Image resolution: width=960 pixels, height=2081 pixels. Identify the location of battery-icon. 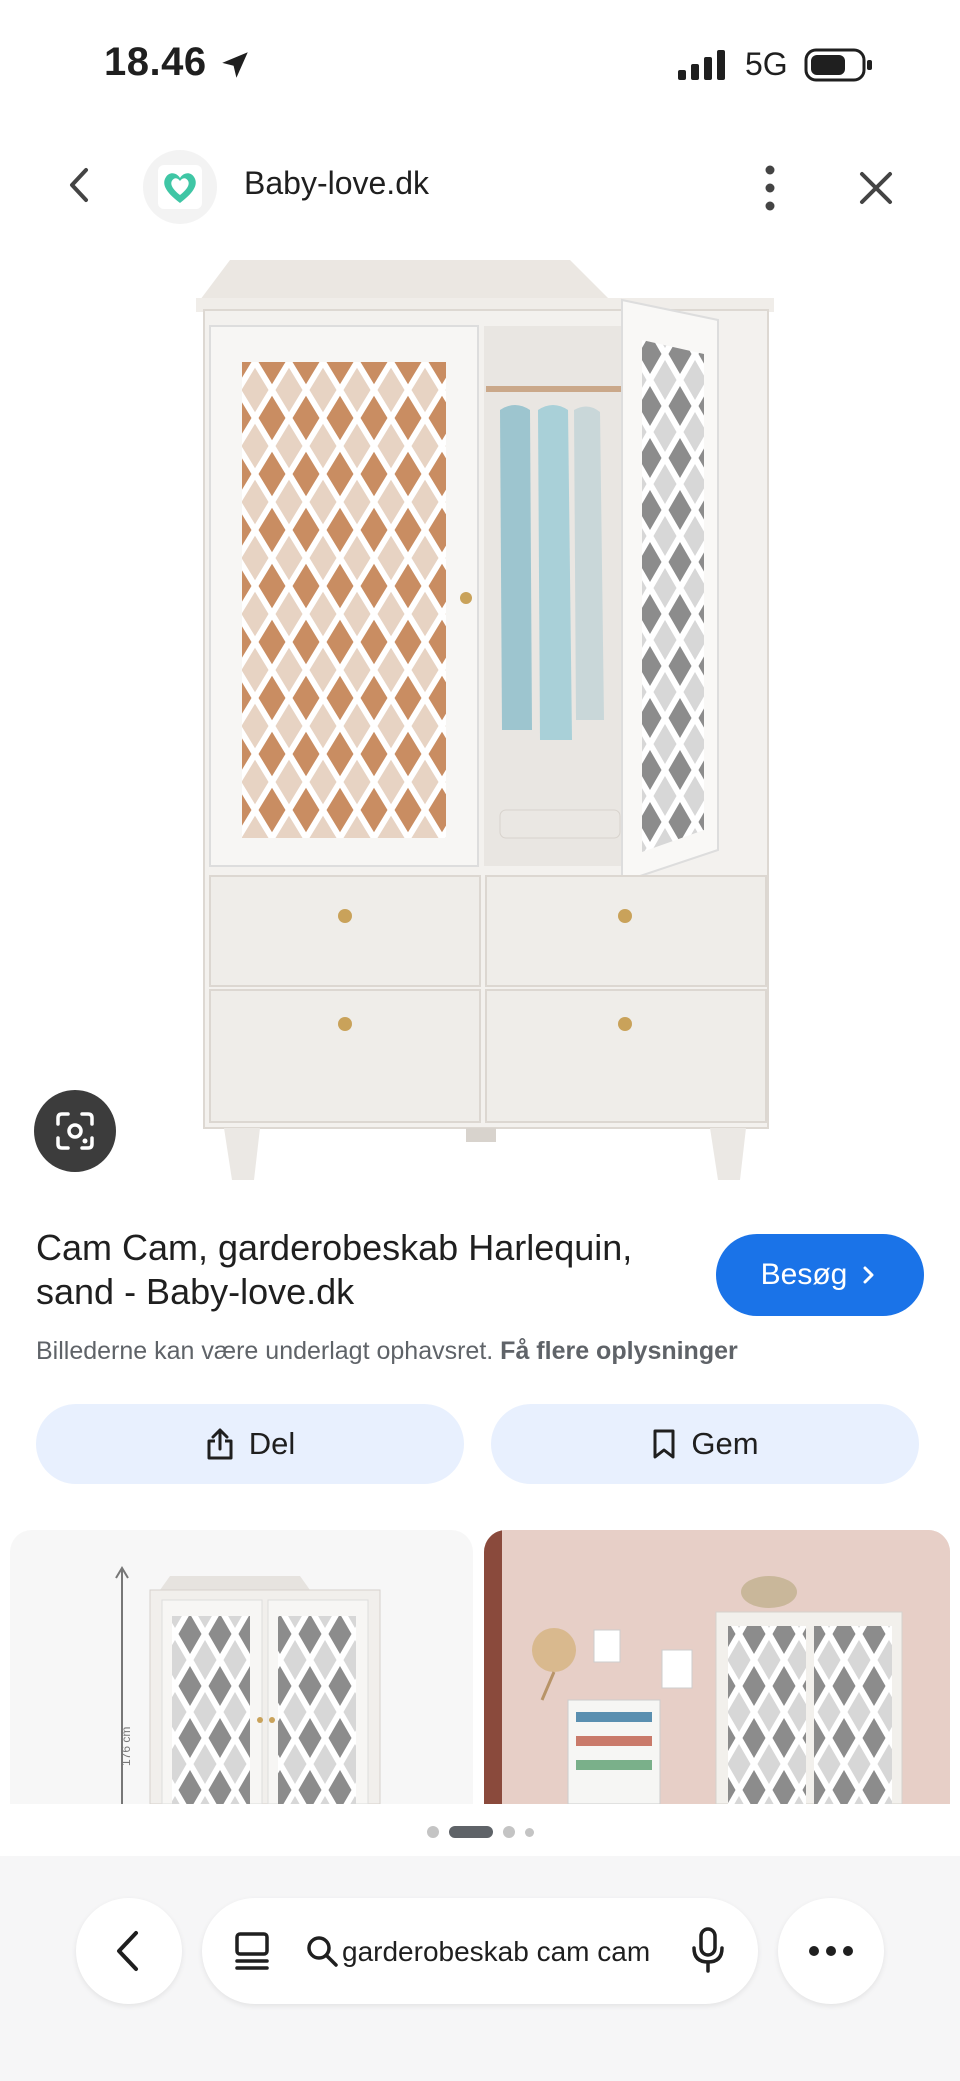
(838, 65).